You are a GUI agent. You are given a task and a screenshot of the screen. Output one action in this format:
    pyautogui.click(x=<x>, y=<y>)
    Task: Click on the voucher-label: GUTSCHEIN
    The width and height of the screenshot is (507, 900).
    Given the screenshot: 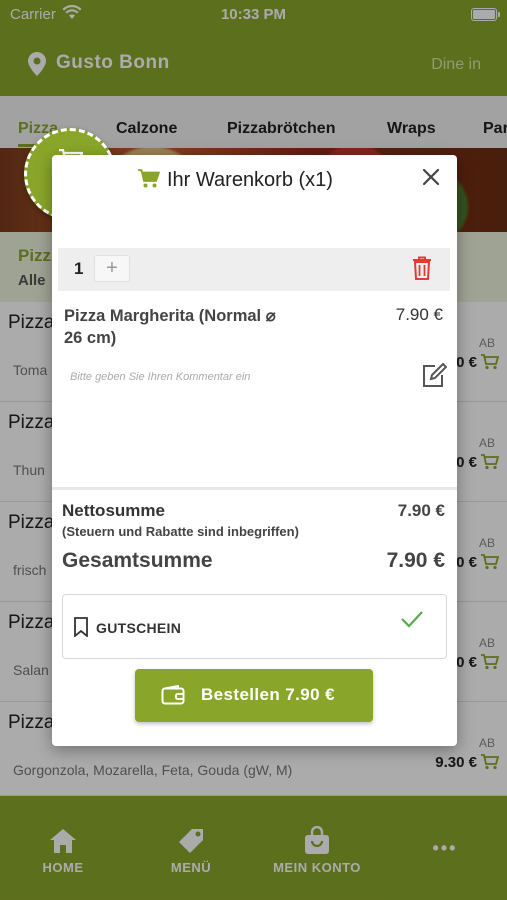 What is the action you would take?
    pyautogui.click(x=139, y=628)
    